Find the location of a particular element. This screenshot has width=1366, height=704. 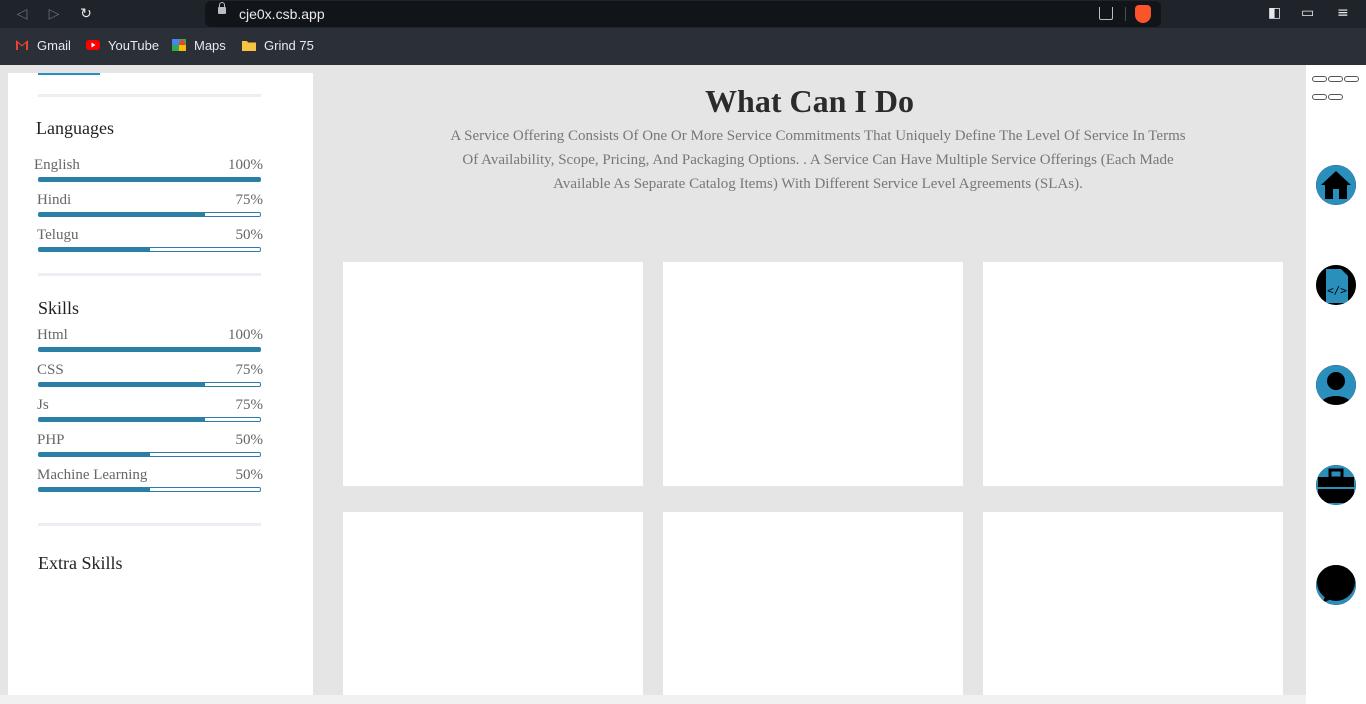

horizontal-scrollbar is located at coordinates (653, 699).